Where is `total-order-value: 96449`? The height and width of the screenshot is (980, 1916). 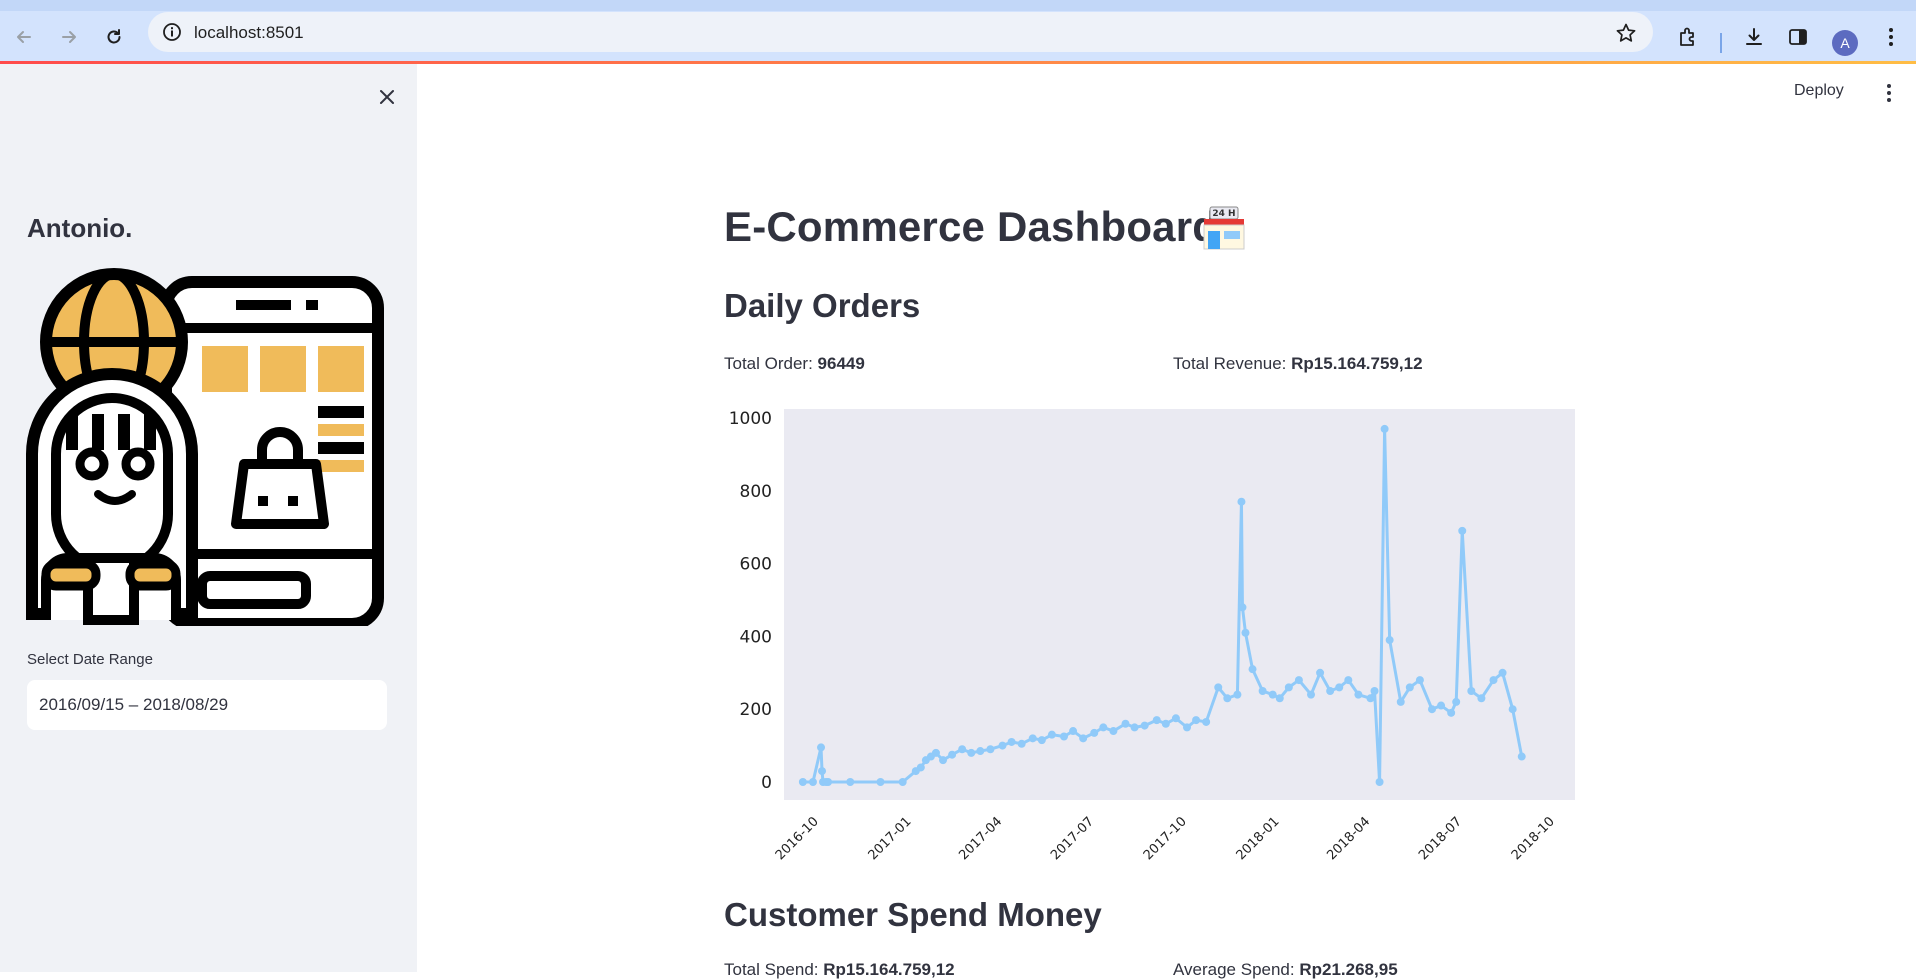 total-order-value: 96449 is located at coordinates (841, 363).